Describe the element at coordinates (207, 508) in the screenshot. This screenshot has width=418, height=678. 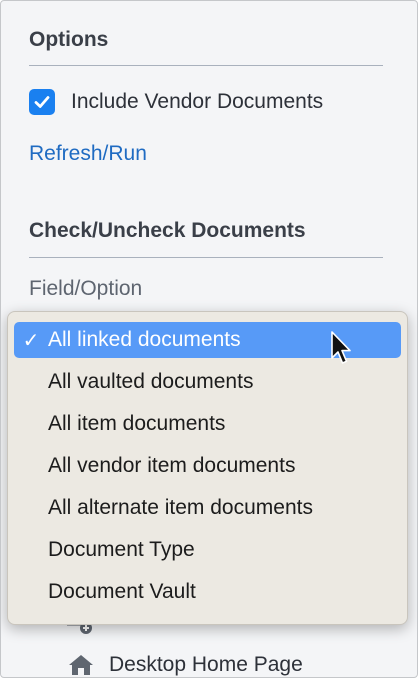
I see `dropdown-option-all-alternate-item: All alternate item documents` at that location.